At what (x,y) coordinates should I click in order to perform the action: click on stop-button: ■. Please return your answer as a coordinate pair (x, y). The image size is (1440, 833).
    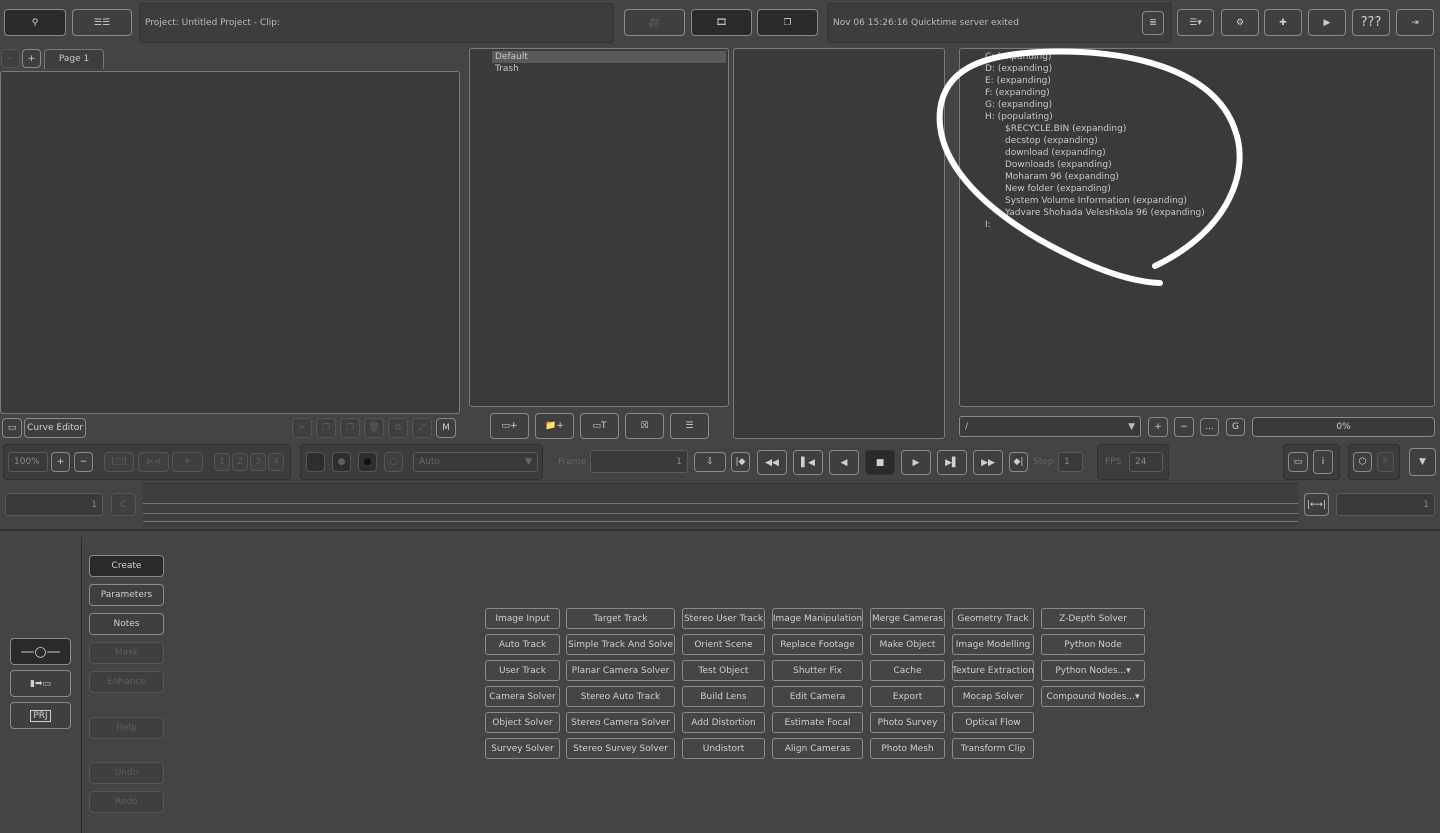
    Looking at the image, I should click on (880, 462).